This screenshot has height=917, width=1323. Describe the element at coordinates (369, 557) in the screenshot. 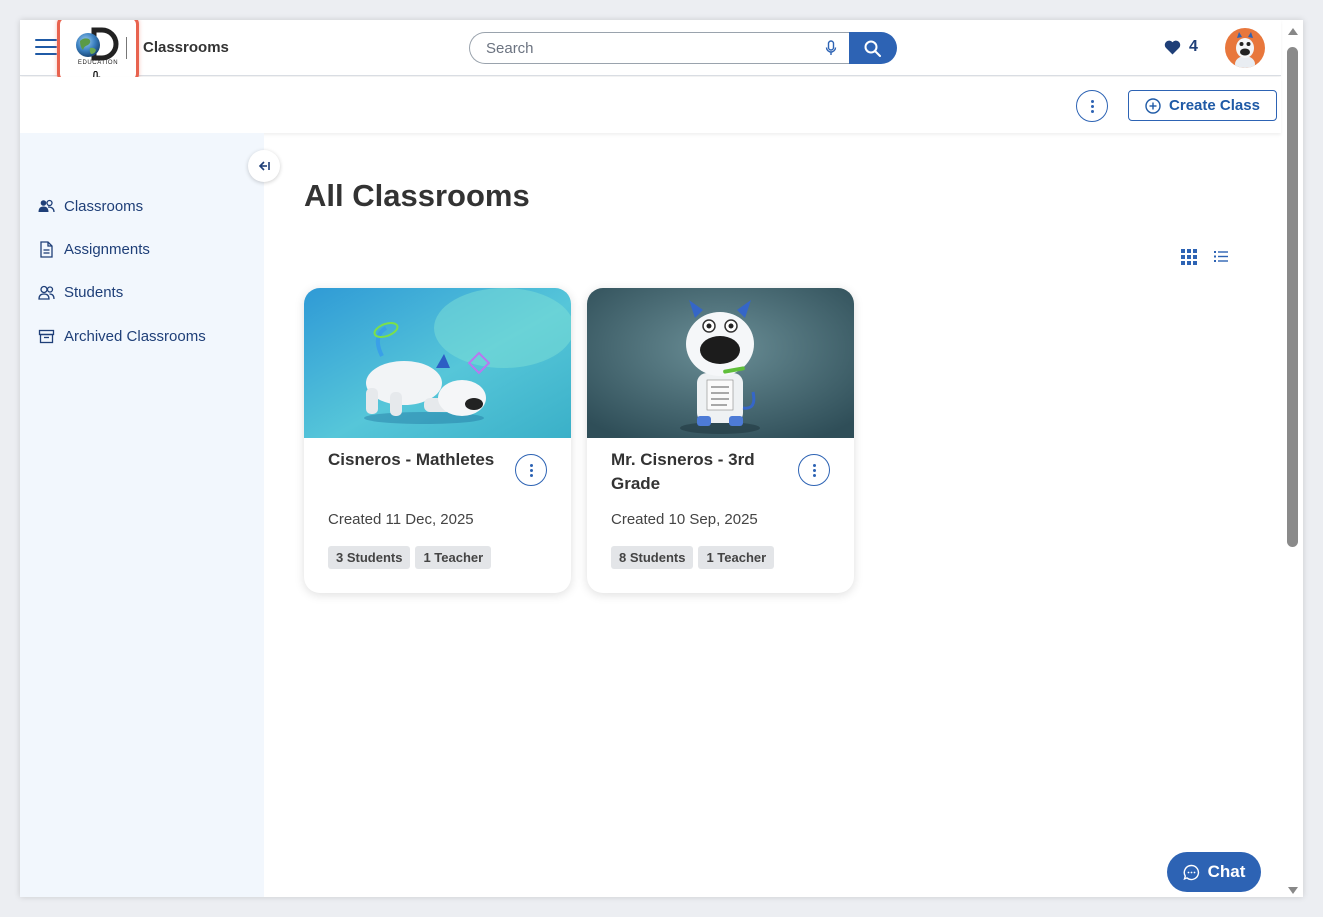

I see `students-count-badge: 3 Students` at that location.